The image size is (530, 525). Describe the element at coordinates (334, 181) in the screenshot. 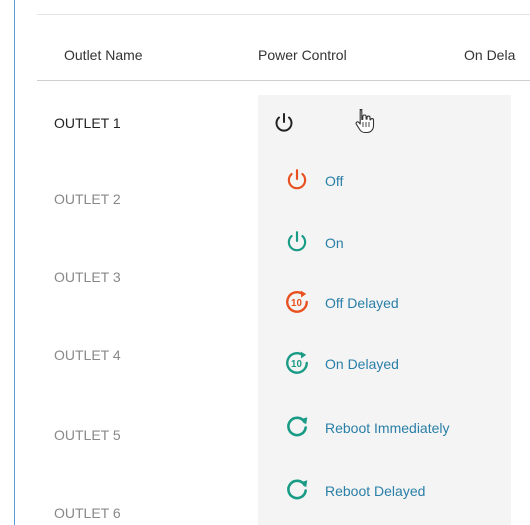

I see `menu-item-label: Off` at that location.